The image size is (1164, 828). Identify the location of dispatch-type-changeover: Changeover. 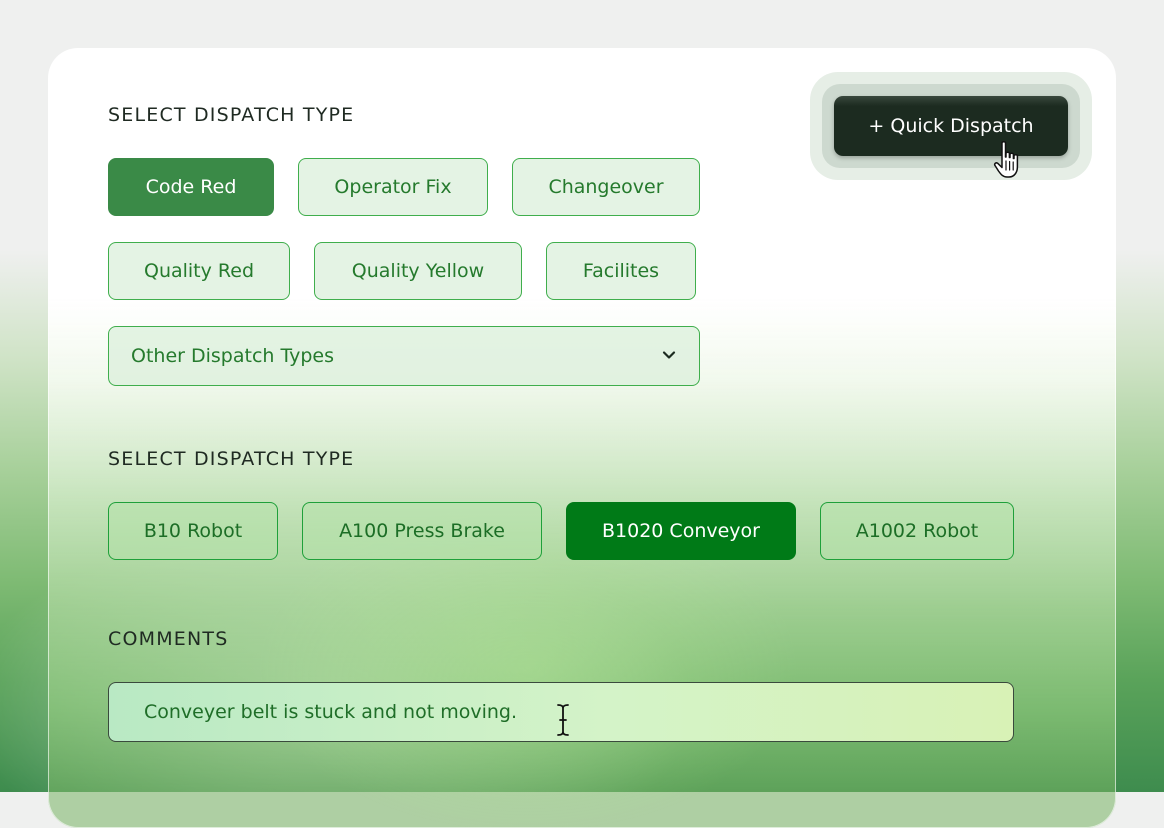
(606, 187).